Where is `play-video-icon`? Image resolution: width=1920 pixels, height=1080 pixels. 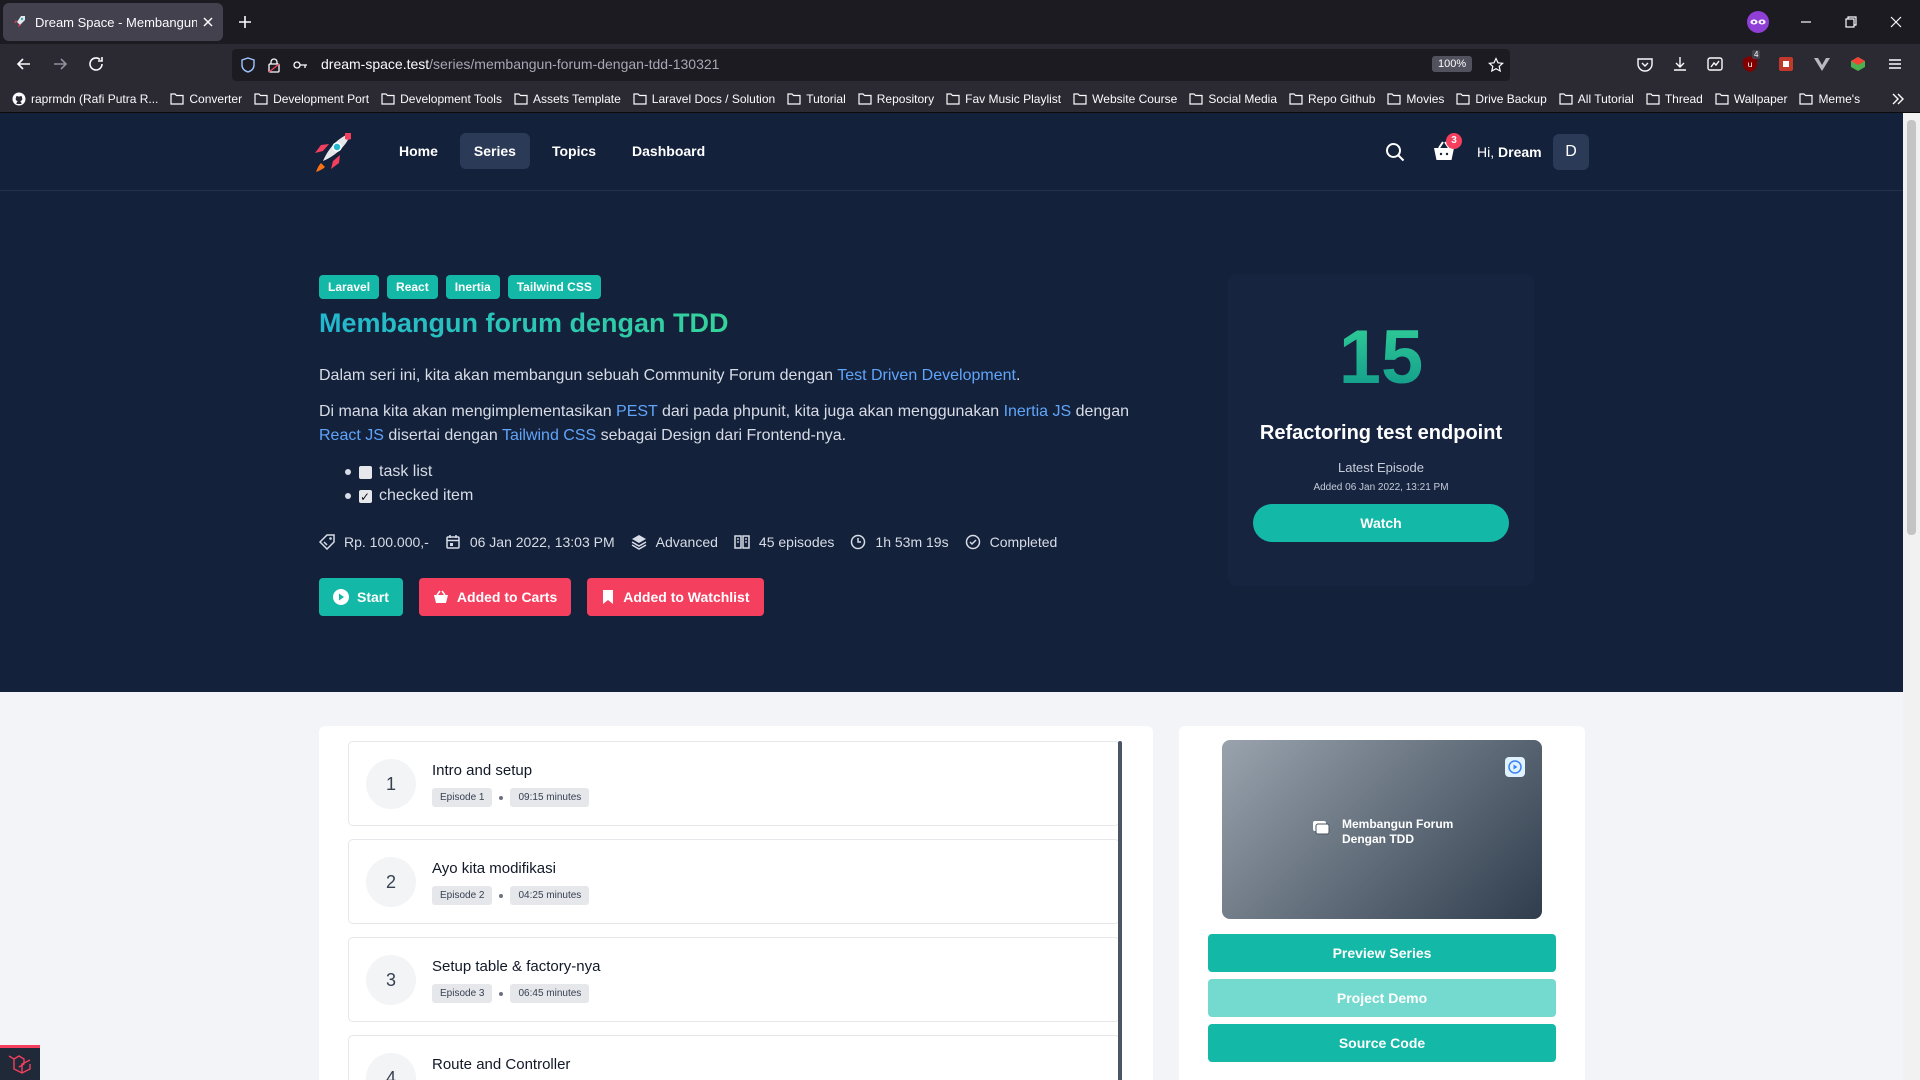 play-video-icon is located at coordinates (1515, 767).